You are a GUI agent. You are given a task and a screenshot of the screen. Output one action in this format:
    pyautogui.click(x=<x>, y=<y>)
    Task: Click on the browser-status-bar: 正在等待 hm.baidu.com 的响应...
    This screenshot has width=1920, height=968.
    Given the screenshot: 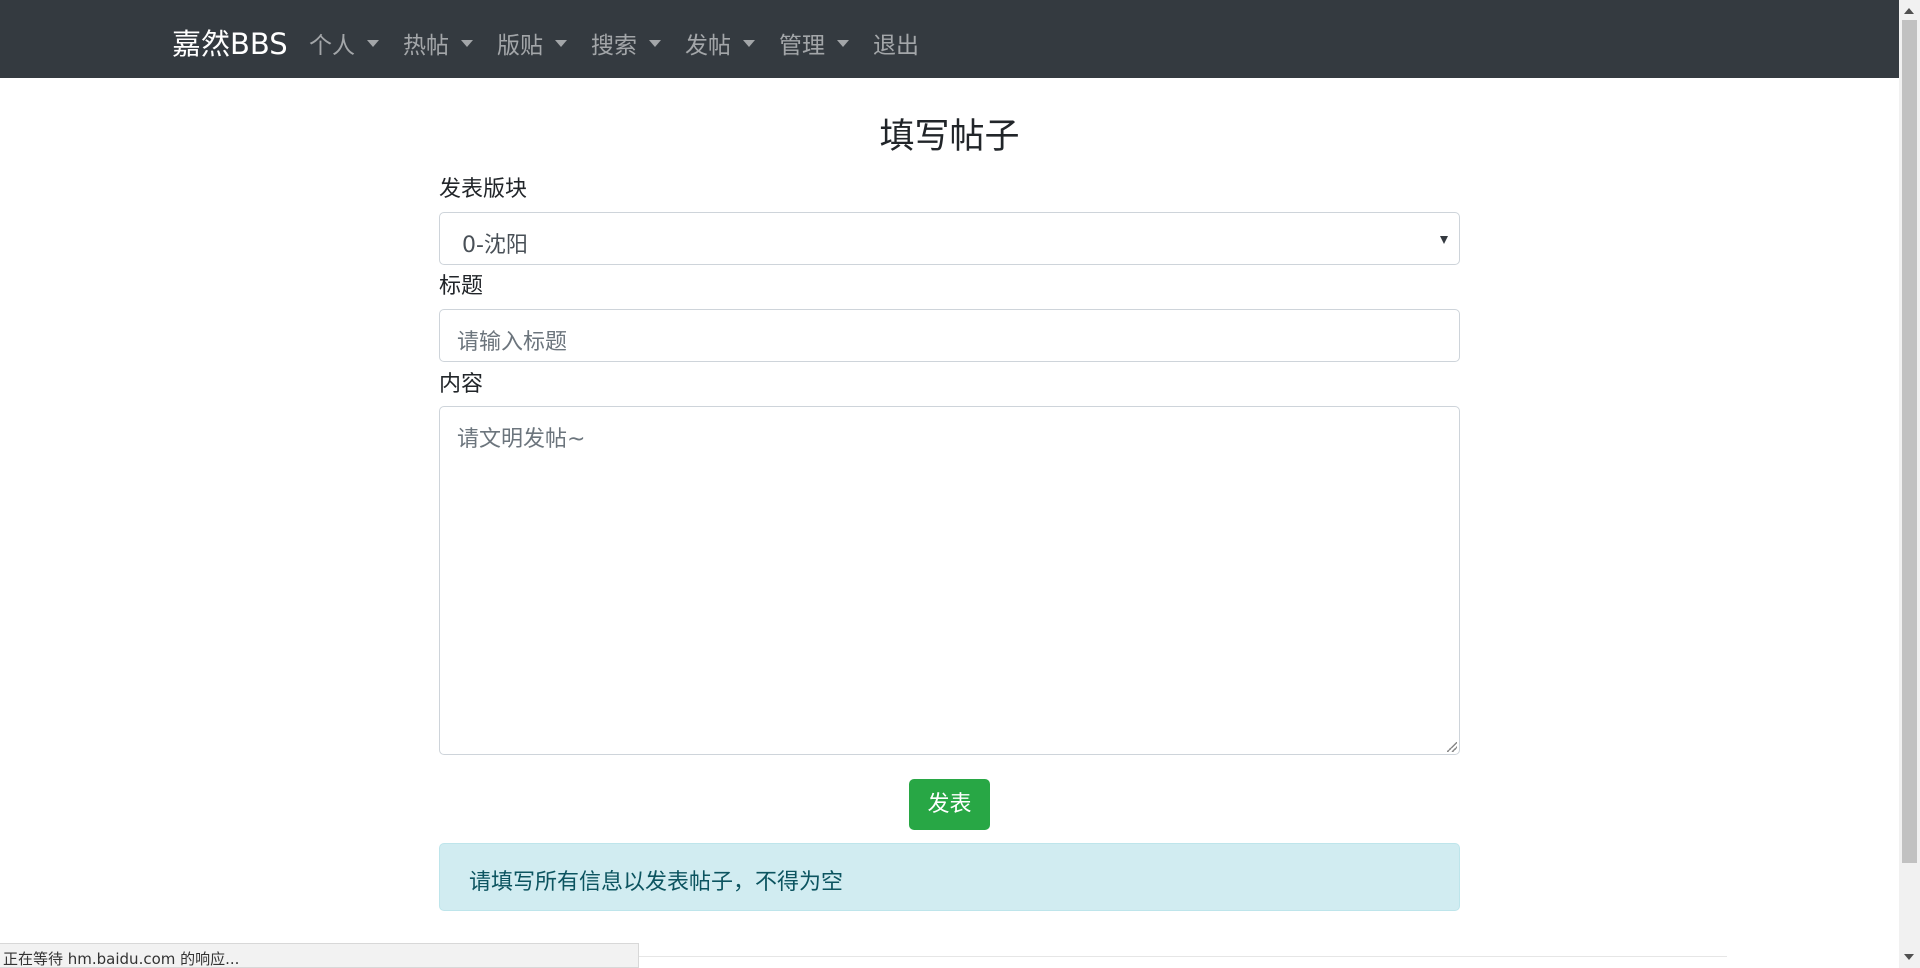 What is the action you would take?
    pyautogui.click(x=319, y=955)
    